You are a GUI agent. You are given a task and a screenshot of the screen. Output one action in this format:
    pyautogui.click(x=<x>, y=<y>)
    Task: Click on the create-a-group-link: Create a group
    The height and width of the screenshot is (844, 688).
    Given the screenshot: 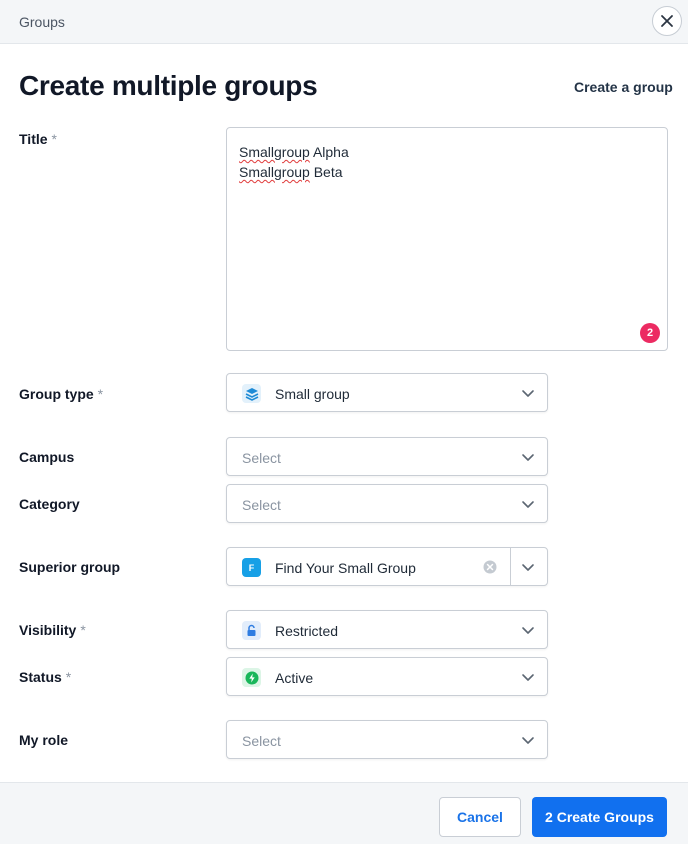 What is the action you would take?
    pyautogui.click(x=623, y=87)
    